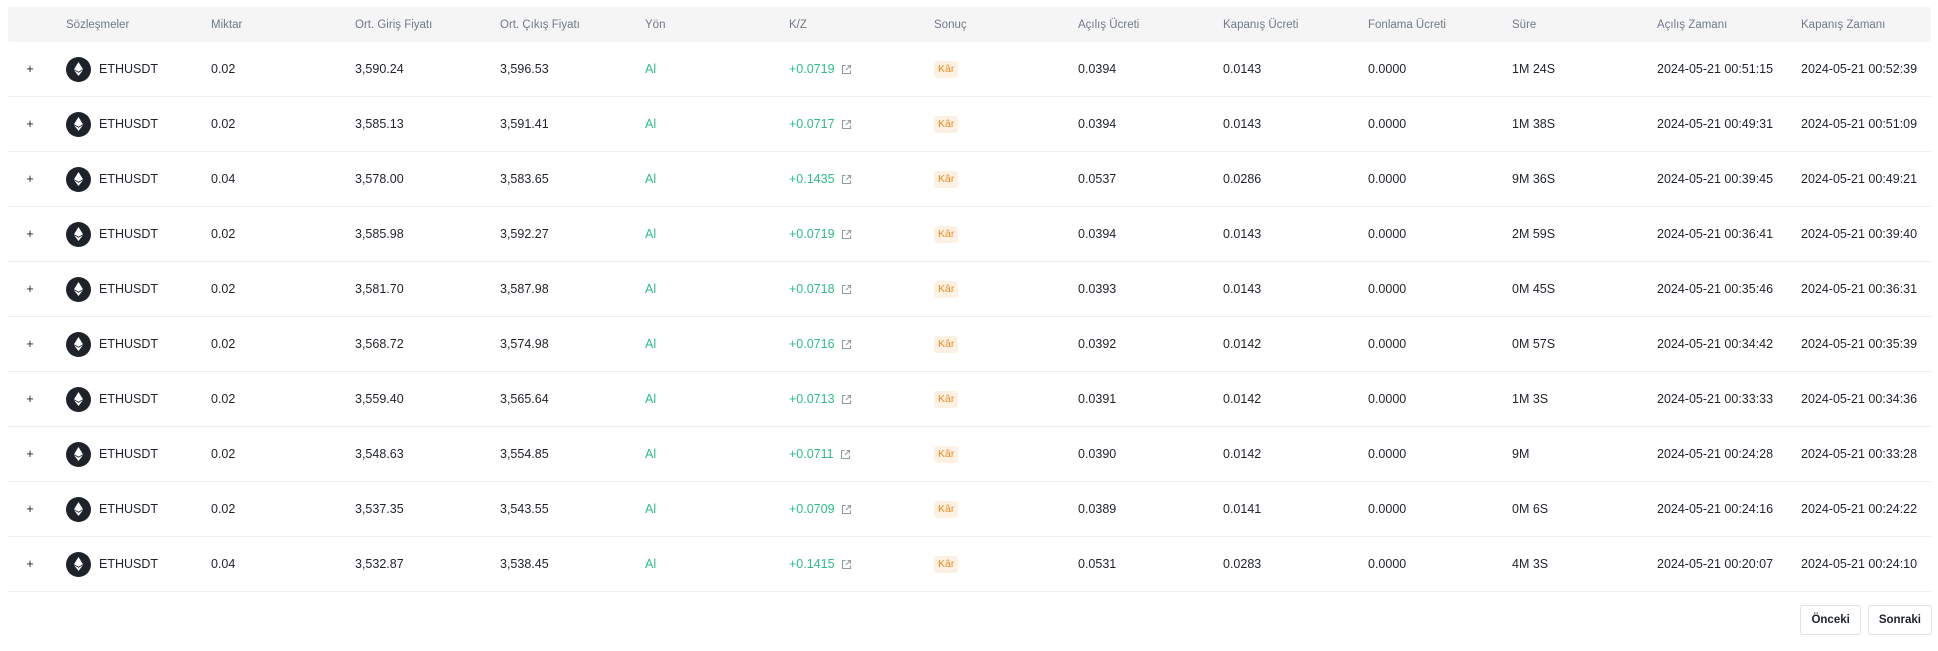 The height and width of the screenshot is (651, 1938). Describe the element at coordinates (812, 344) in the screenshot. I see `pnl-value: +0.0716` at that location.